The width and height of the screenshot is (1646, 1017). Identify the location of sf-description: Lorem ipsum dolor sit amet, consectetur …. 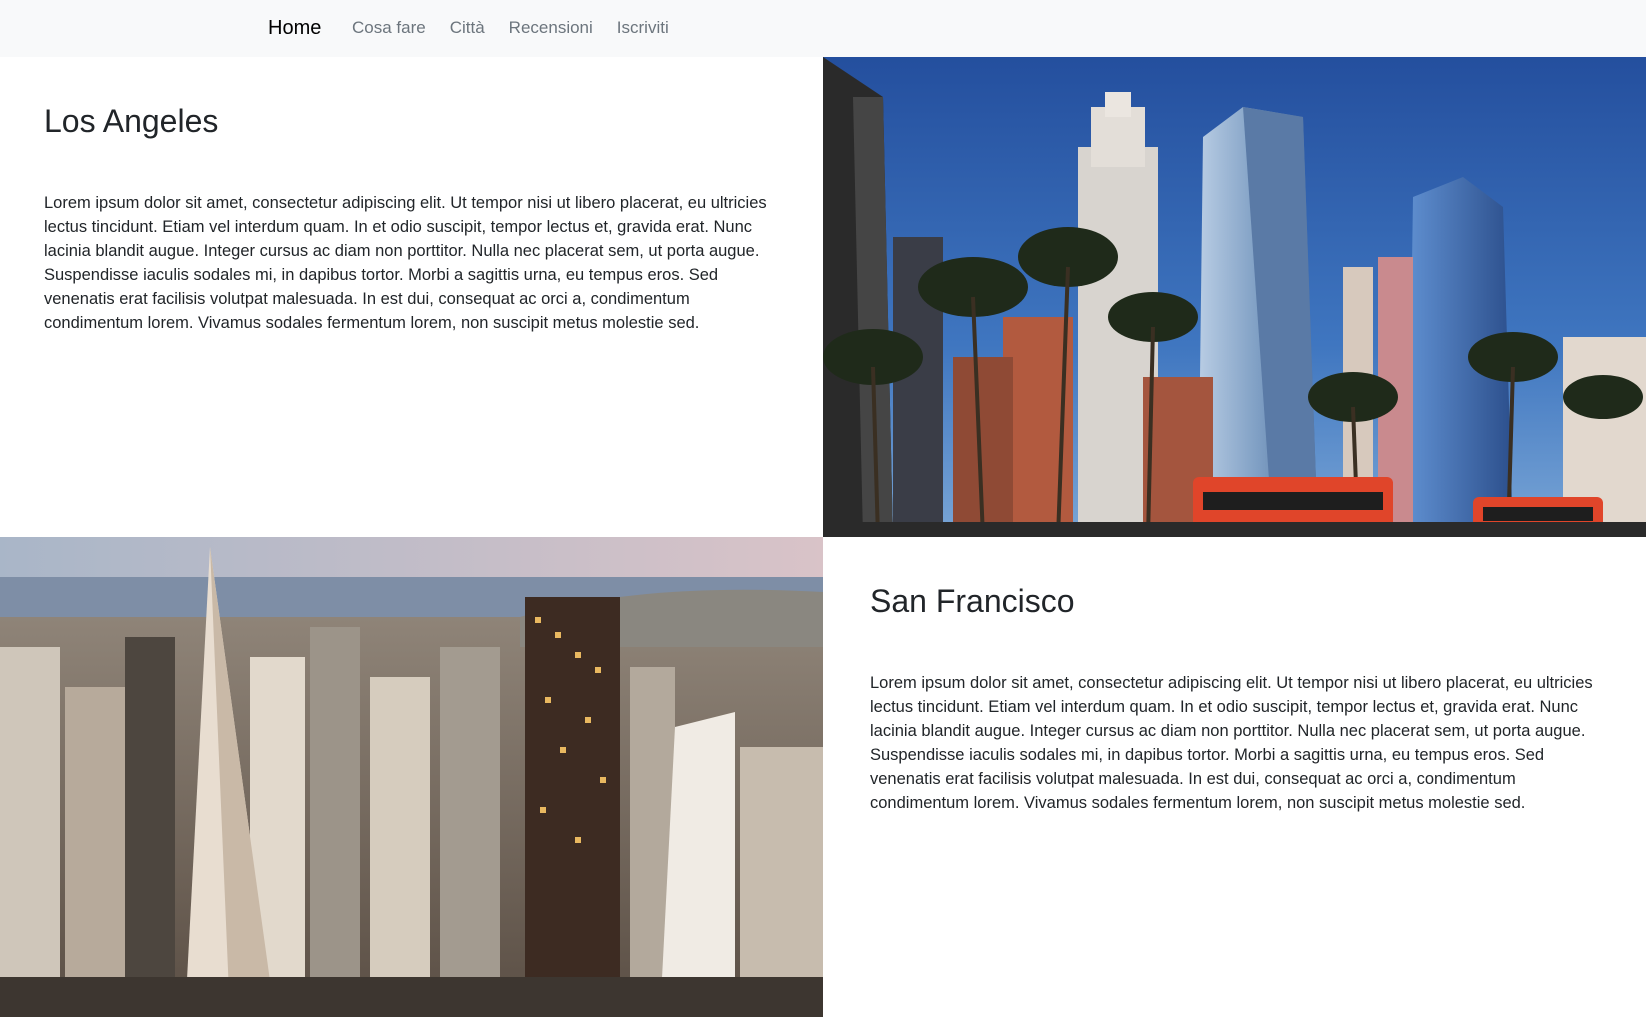
(1231, 743).